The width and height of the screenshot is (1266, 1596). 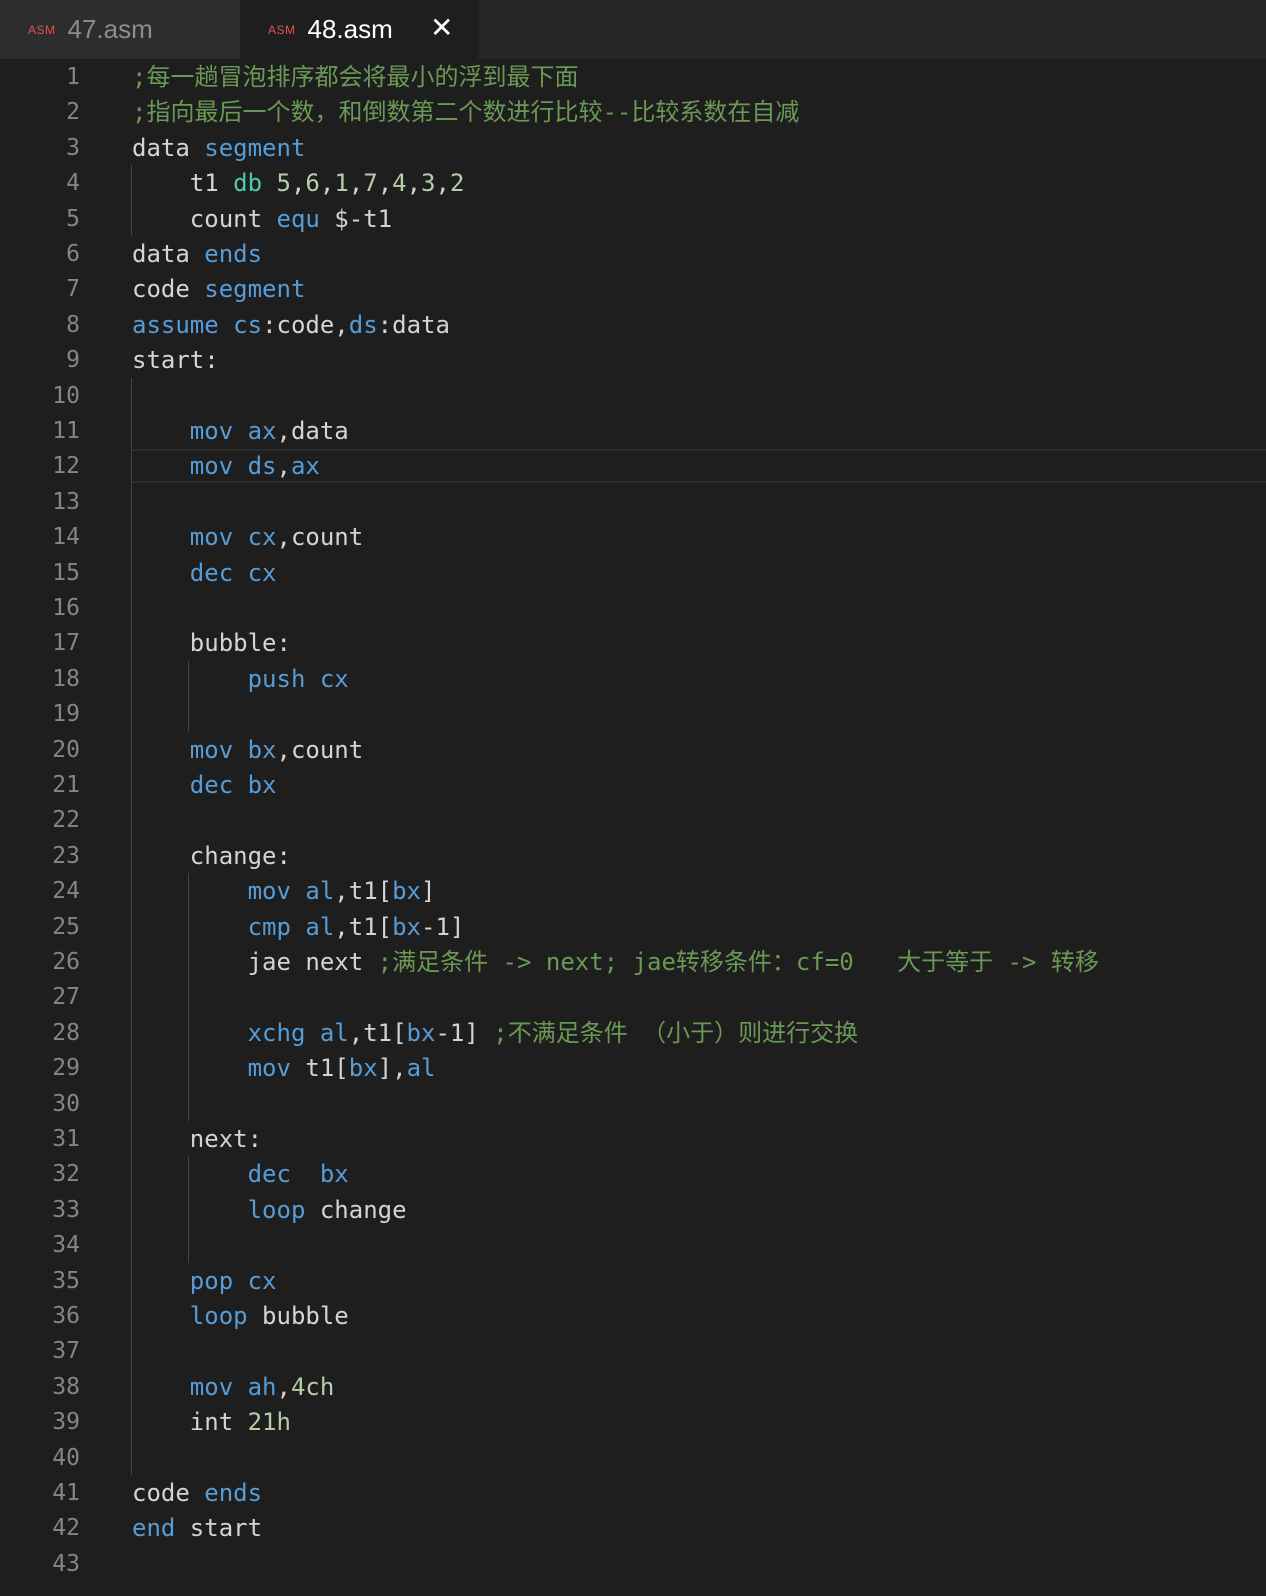 What do you see at coordinates (633, 750) in the screenshot?
I see `code-line: 20 mov bx,count` at bounding box center [633, 750].